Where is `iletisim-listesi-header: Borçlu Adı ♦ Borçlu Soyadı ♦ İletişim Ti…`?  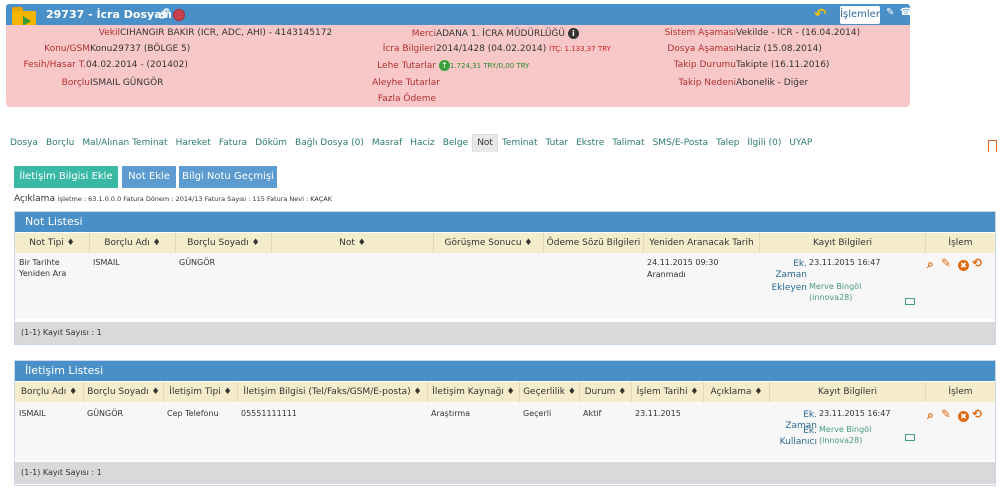
iletisim-listesi-header: Borçlu Adı ♦ Borçlu Soyadı ♦ İletişim Ti… is located at coordinates (505, 392).